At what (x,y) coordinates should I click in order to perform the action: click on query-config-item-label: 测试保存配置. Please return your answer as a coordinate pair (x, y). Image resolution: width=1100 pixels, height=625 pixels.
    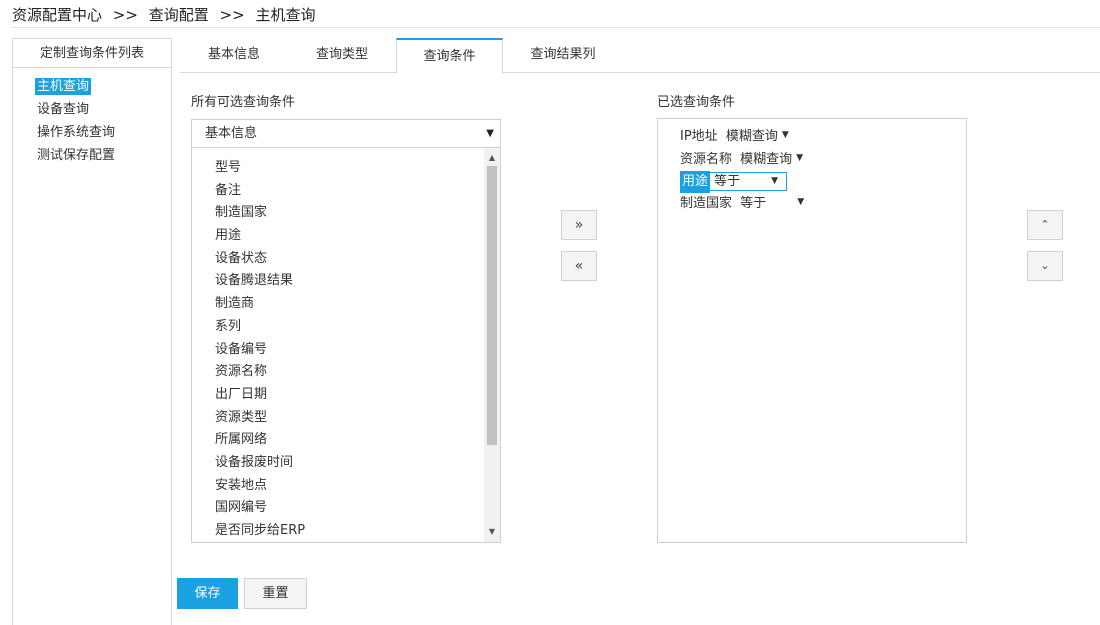
    Looking at the image, I should click on (76, 155).